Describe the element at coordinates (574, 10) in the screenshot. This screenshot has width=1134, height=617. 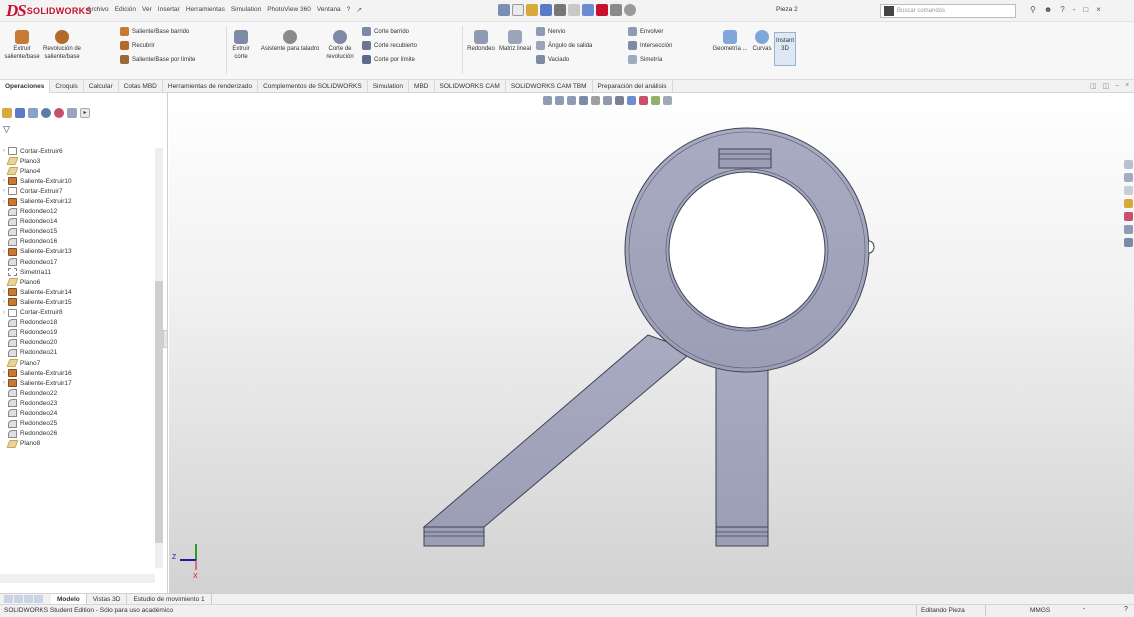
I see `undo-icon` at that location.